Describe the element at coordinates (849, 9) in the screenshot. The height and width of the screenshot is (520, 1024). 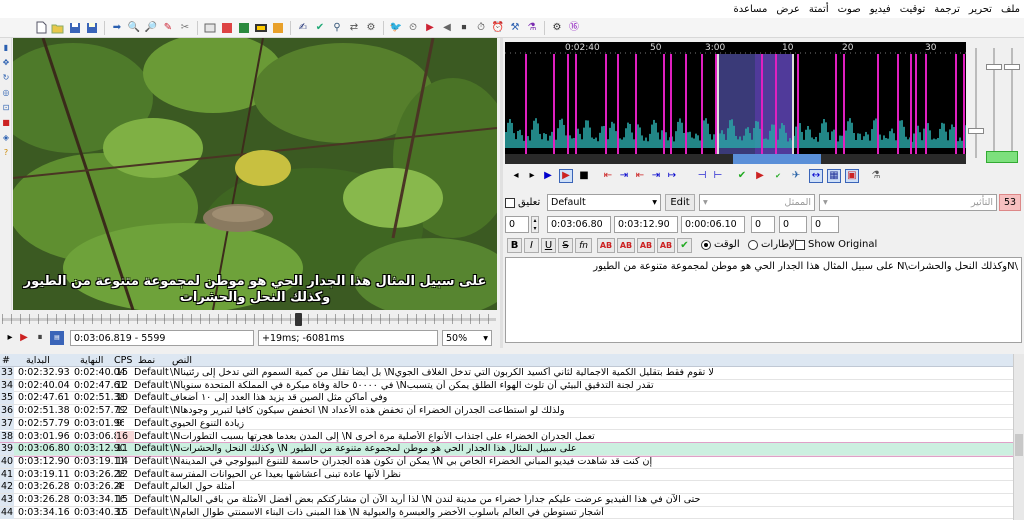
I see `menu-audio: صوت` at that location.